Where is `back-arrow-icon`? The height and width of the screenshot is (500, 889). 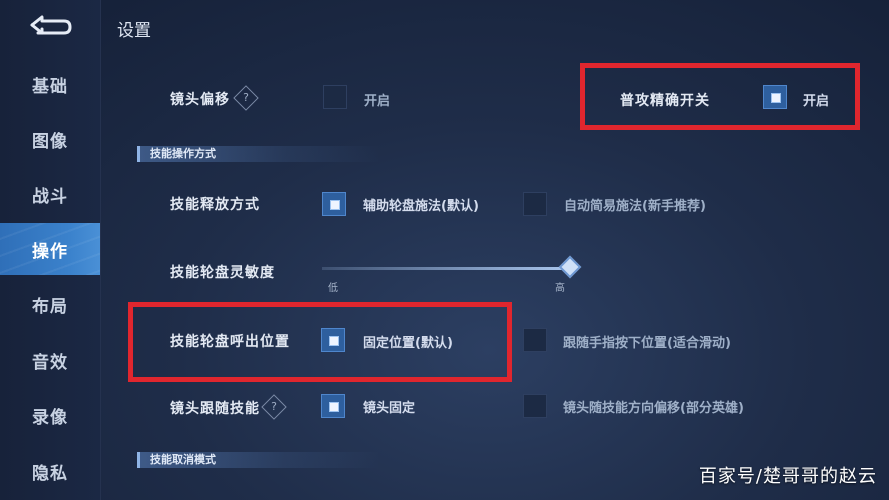
back-arrow-icon is located at coordinates (49, 25).